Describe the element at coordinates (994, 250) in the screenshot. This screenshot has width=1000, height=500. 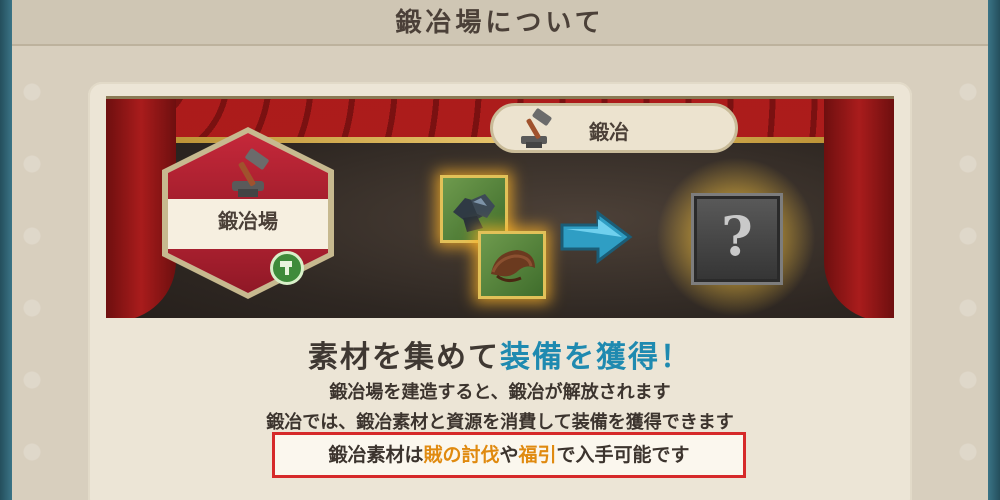
I see `frame-edge-right` at that location.